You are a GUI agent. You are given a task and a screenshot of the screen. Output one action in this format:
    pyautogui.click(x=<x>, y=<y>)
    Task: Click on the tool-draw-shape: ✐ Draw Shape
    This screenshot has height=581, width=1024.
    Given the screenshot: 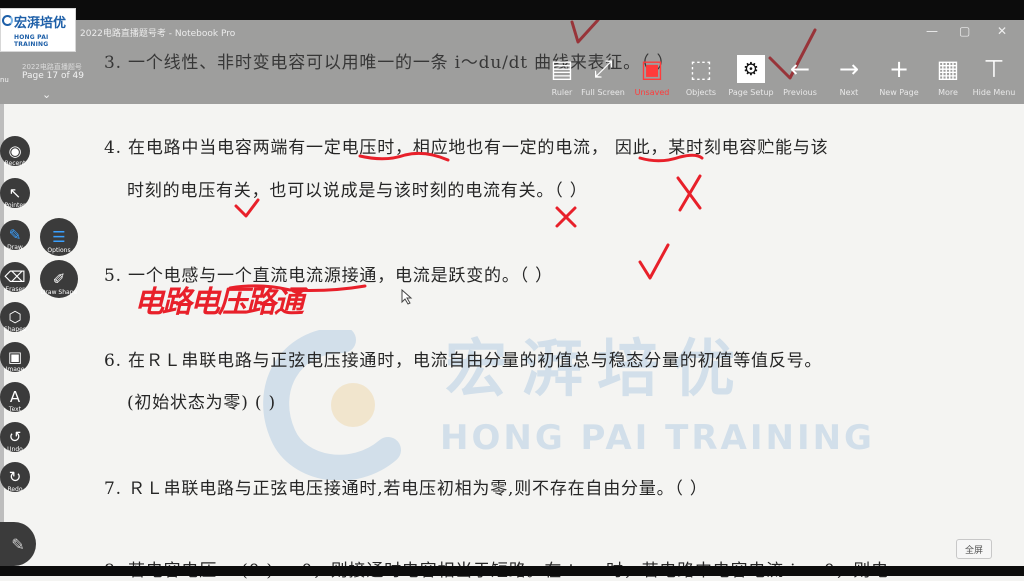 What is the action you would take?
    pyautogui.click(x=59, y=280)
    